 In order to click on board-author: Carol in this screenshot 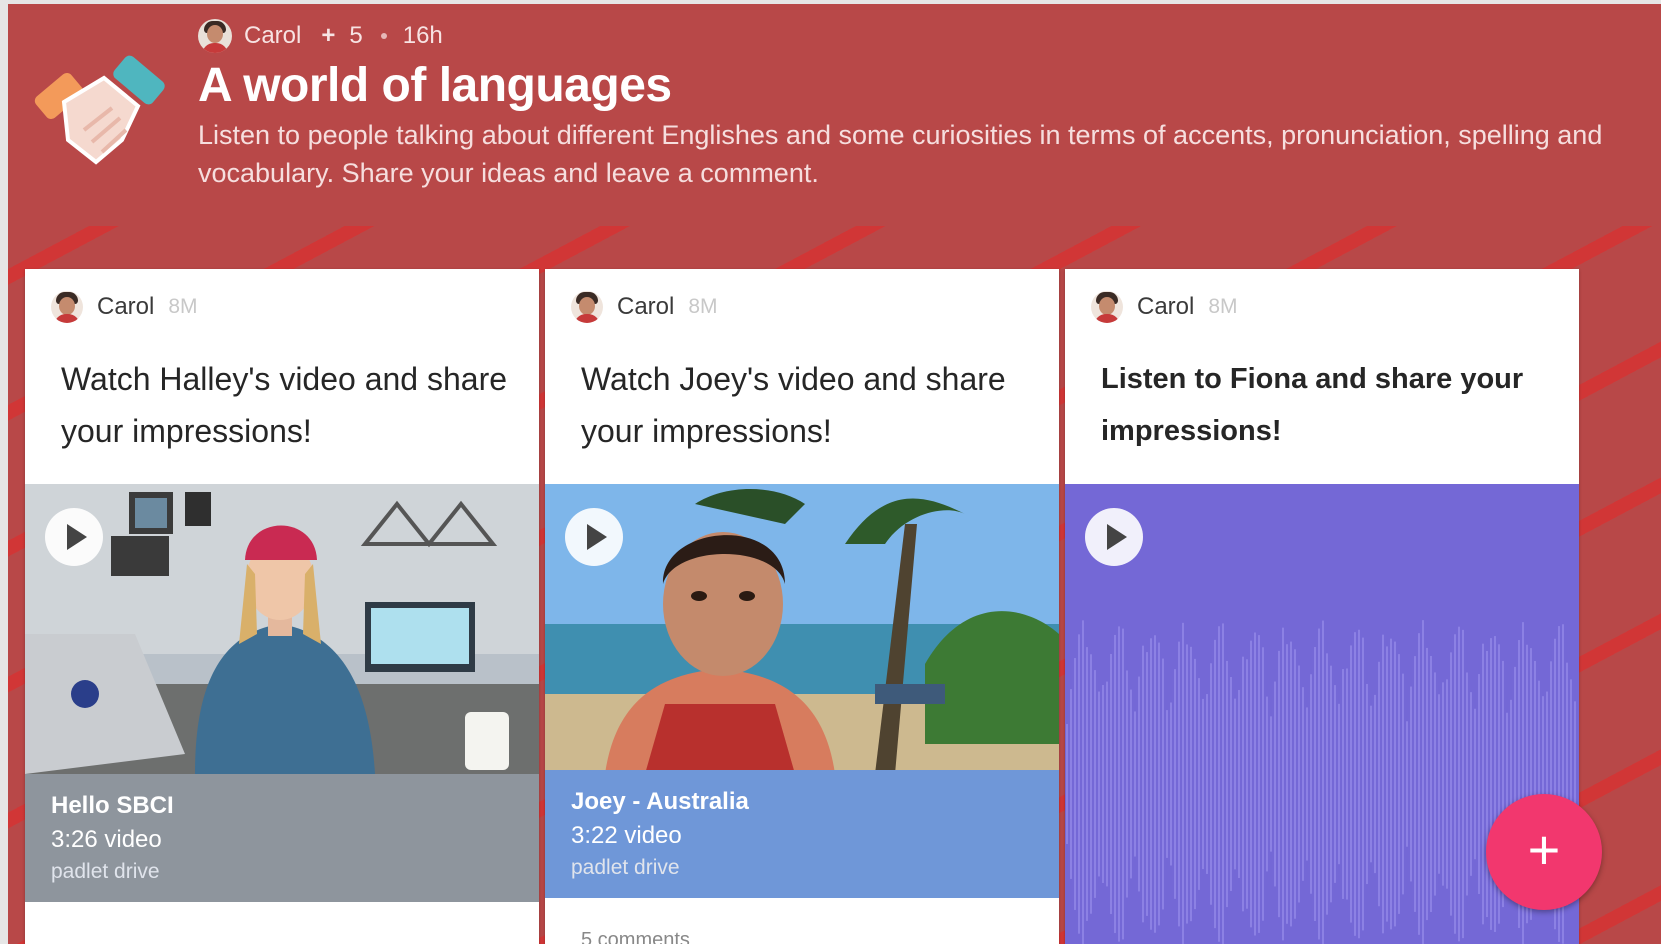, I will do `click(273, 35)`.